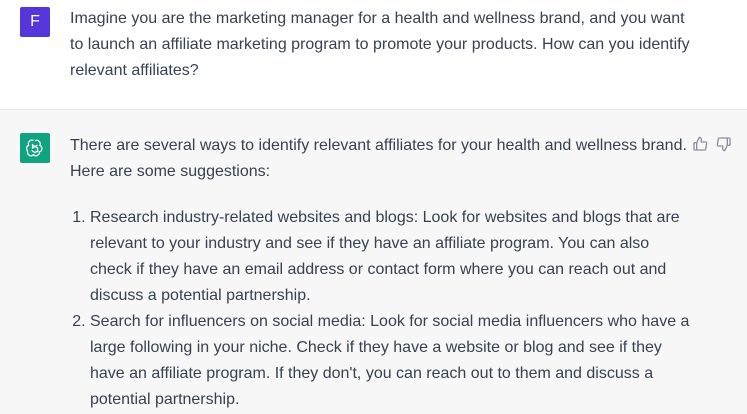 The width and height of the screenshot is (747, 414). I want to click on openai-logo-icon, so click(35, 148).